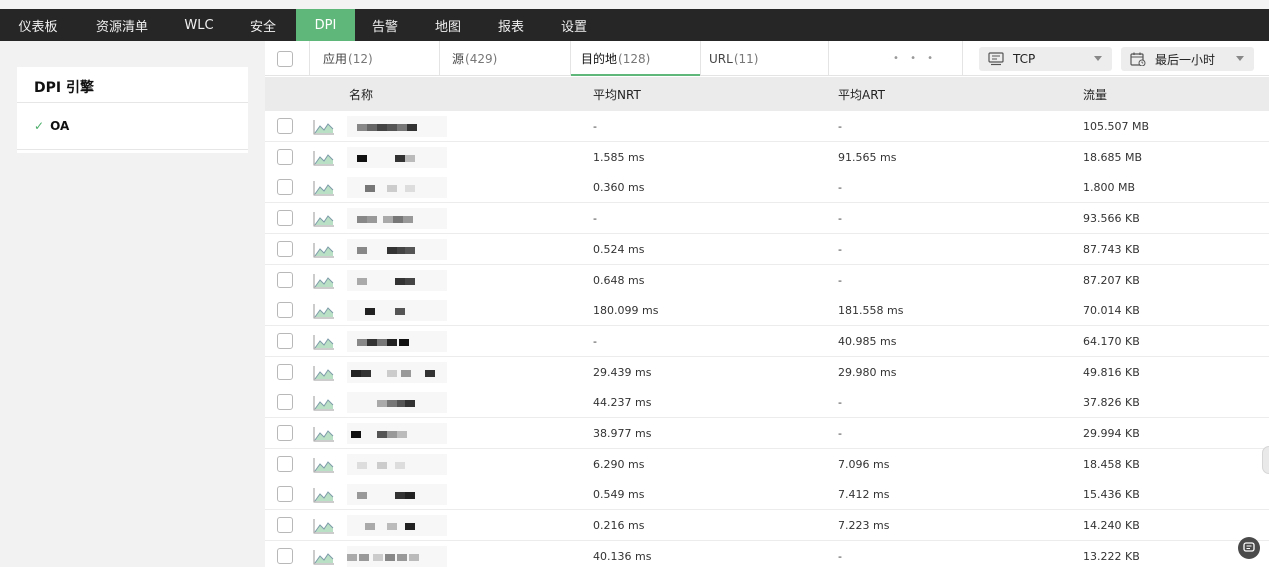 This screenshot has height=567, width=1269. I want to click on nav-wlc: WLC, so click(199, 25).